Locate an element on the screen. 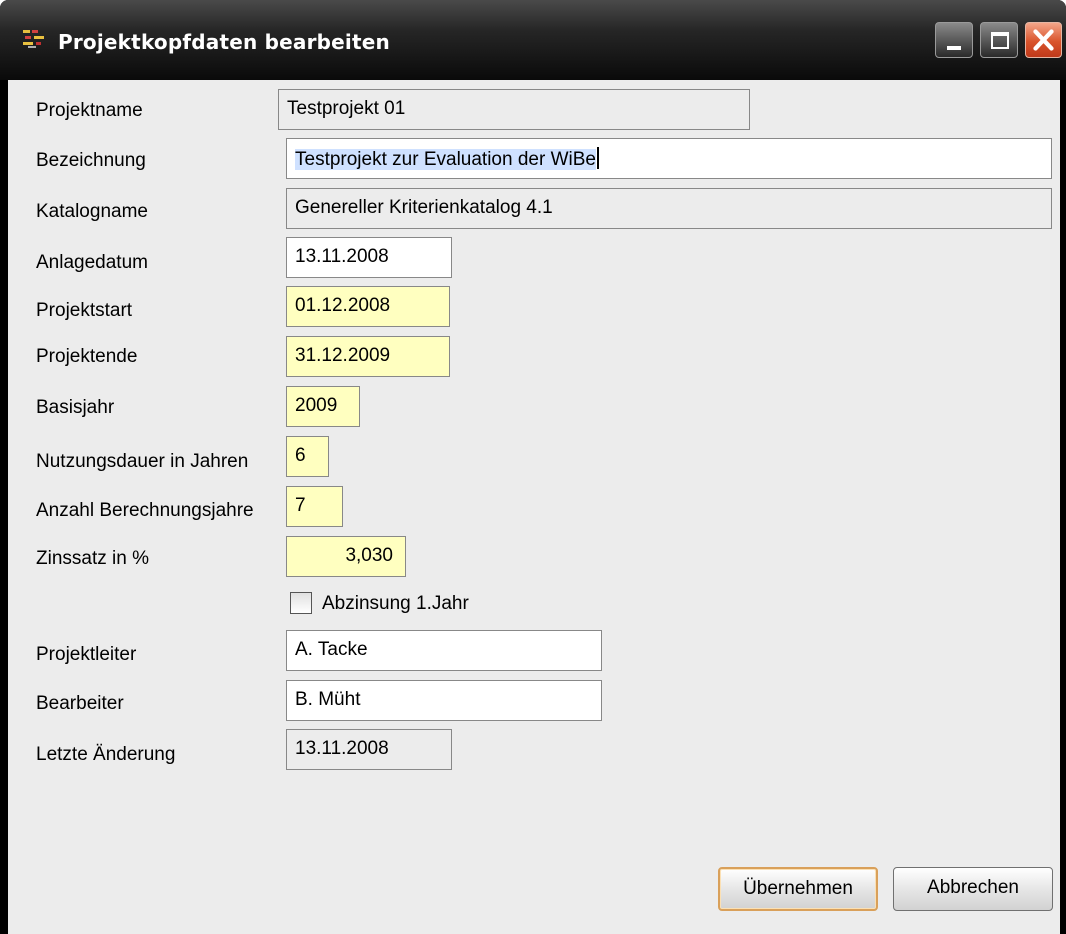  abzinsung-checkbox is located at coordinates (301, 603).